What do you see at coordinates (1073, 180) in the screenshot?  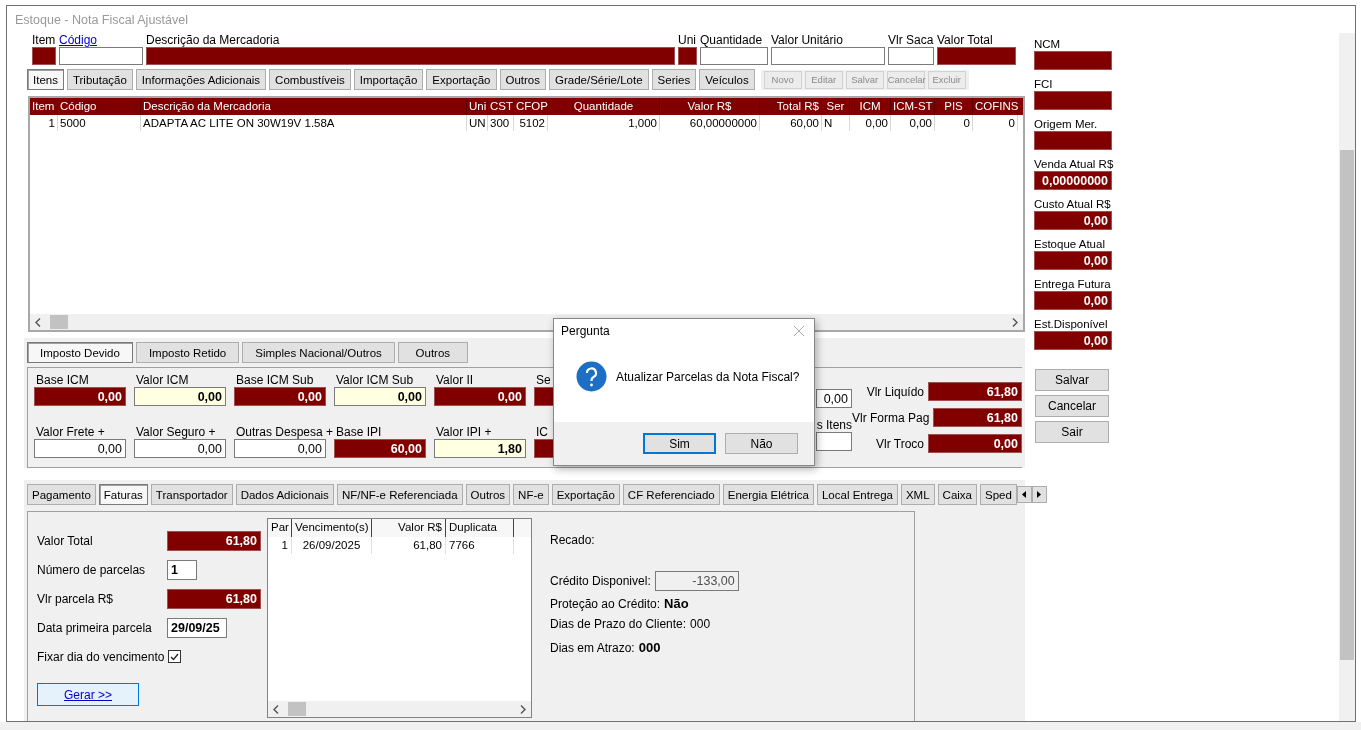 I see `value-field: 0,00000000` at bounding box center [1073, 180].